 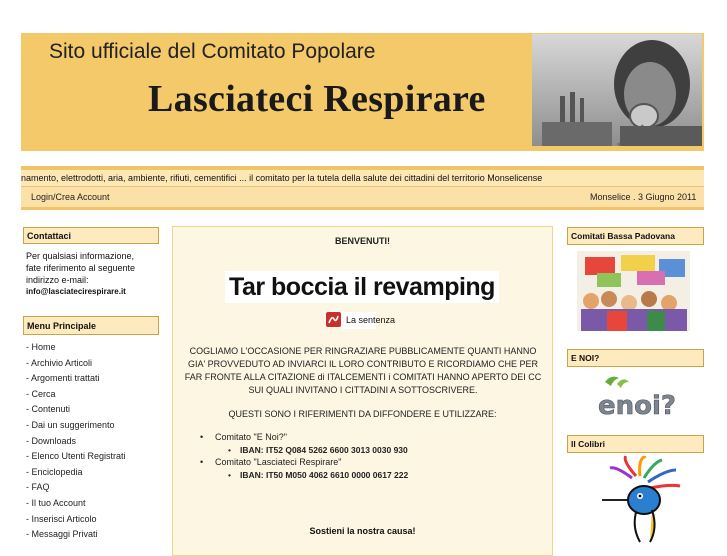 What do you see at coordinates (57, 280) in the screenshot?
I see `contact-line: indirizzo e-mail:` at bounding box center [57, 280].